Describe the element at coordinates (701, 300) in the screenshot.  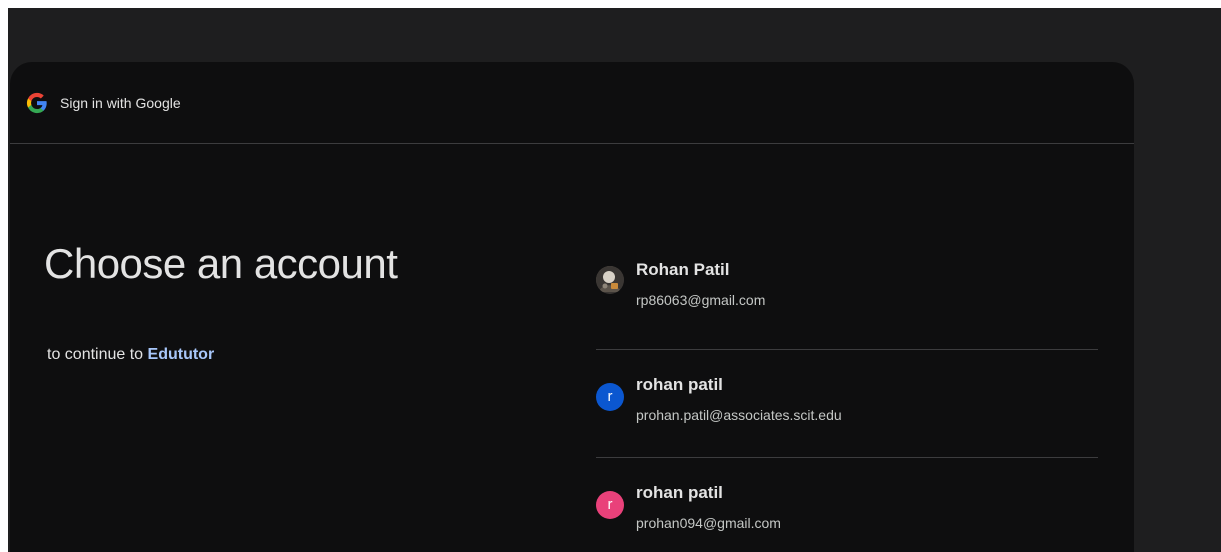
I see `account-email: rp86063@gmail.com` at that location.